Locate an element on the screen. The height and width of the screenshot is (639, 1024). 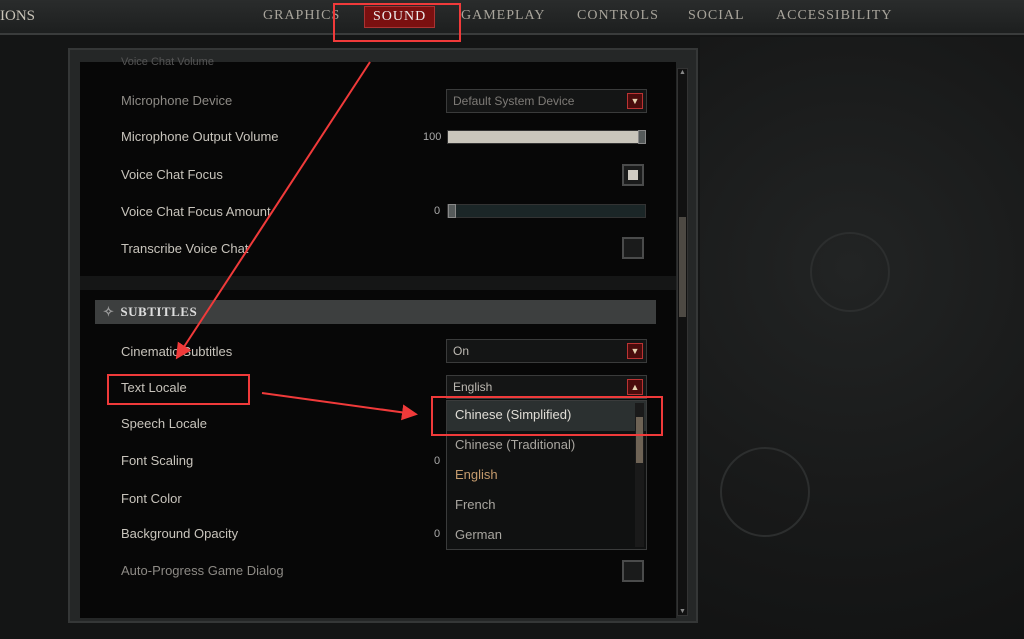
option-german: German is located at coordinates (546, 536).